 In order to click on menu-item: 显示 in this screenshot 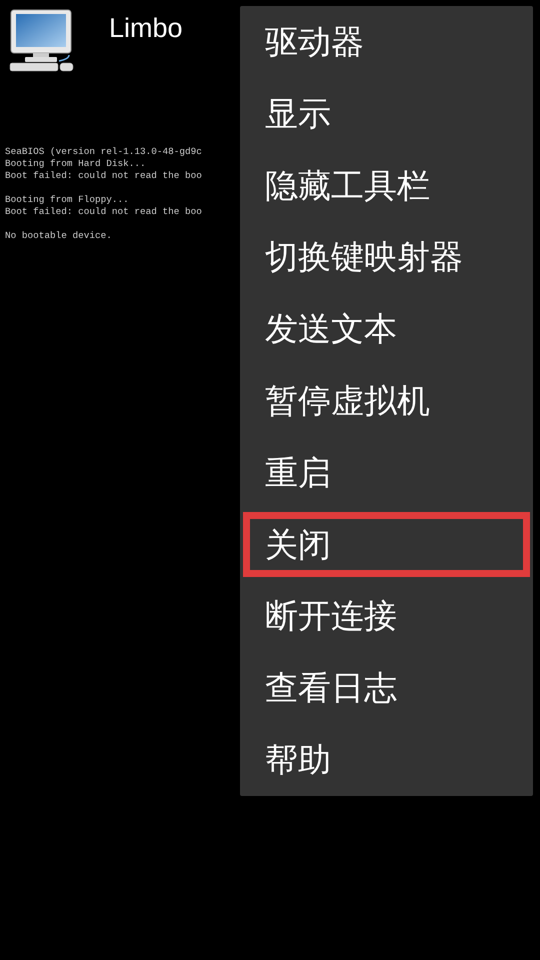, I will do `click(386, 114)`.